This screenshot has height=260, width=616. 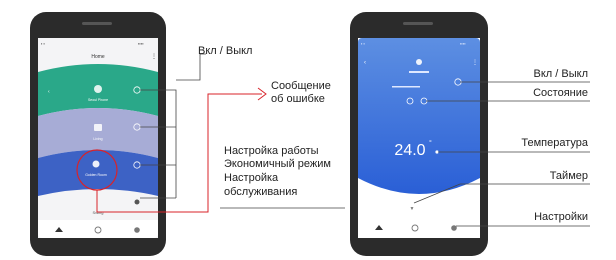 What do you see at coordinates (96, 175) in the screenshot?
I see `card-3-label: Golden Room` at bounding box center [96, 175].